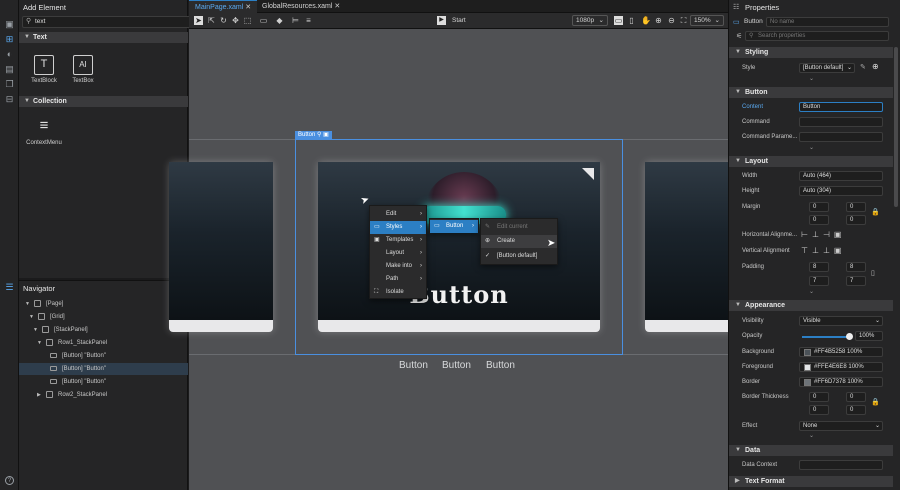 Image resolution: width=900 pixels, height=490 pixels. I want to click on zoom-select: 150% ⌄, so click(707, 20).